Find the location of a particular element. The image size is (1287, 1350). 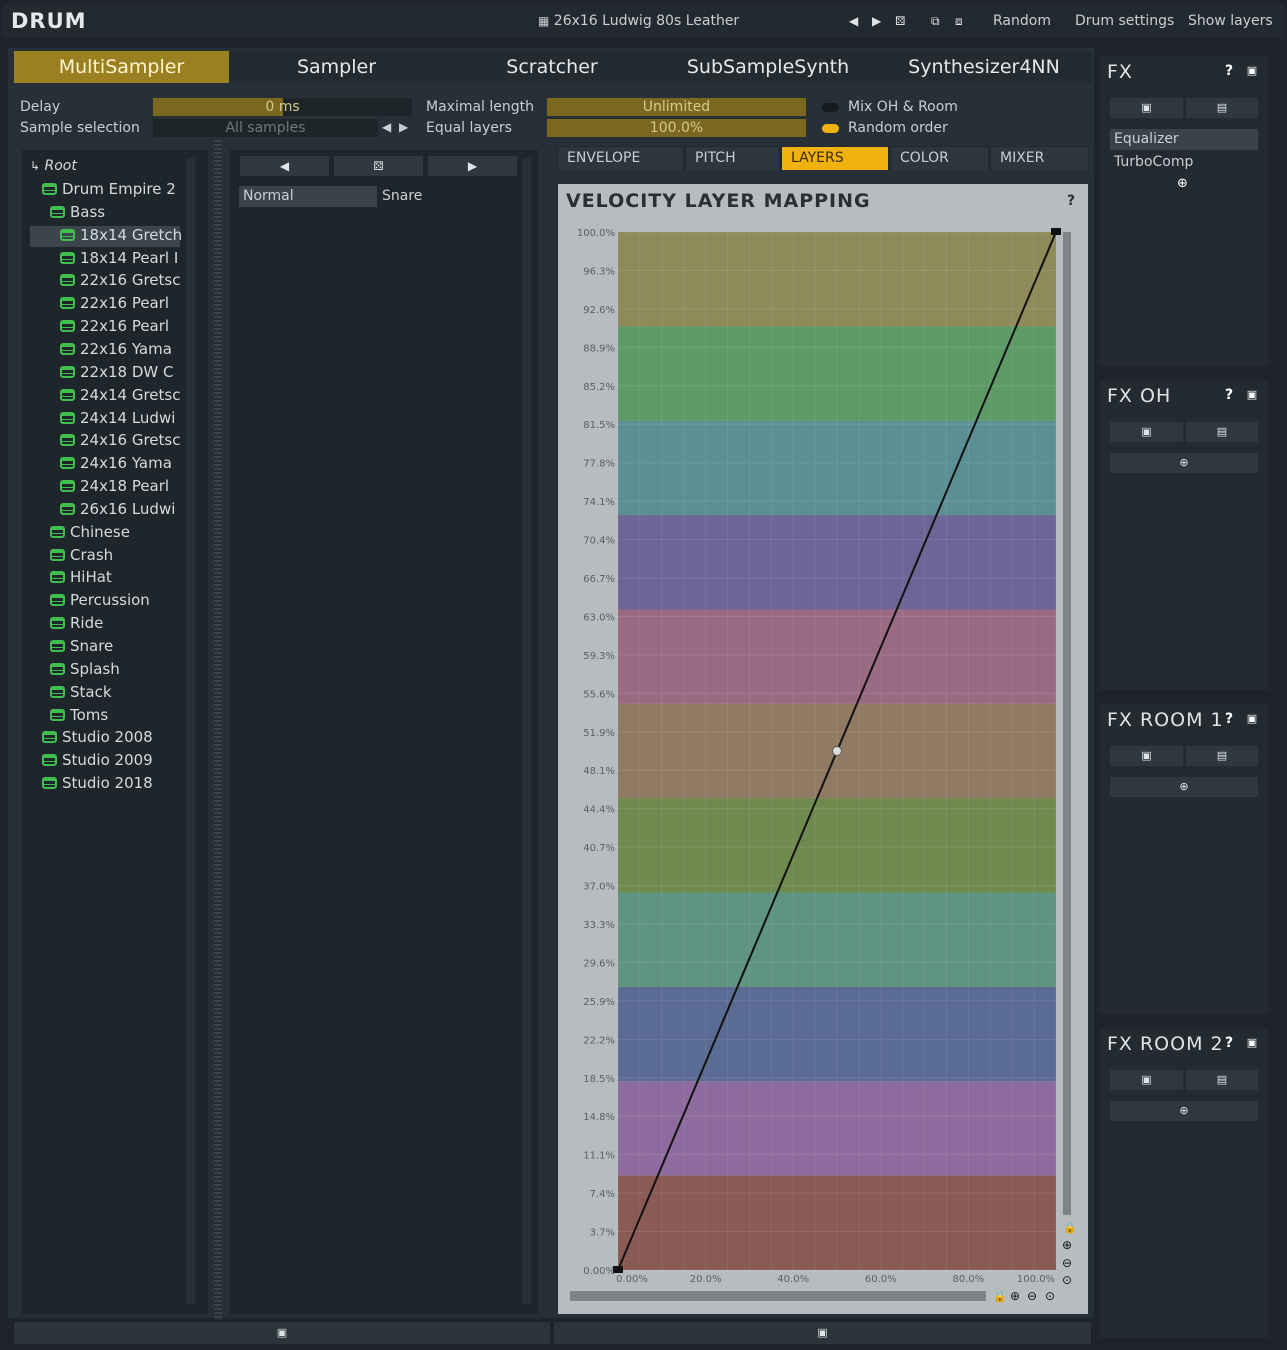

tree-item: Percussion is located at coordinates (116, 600).